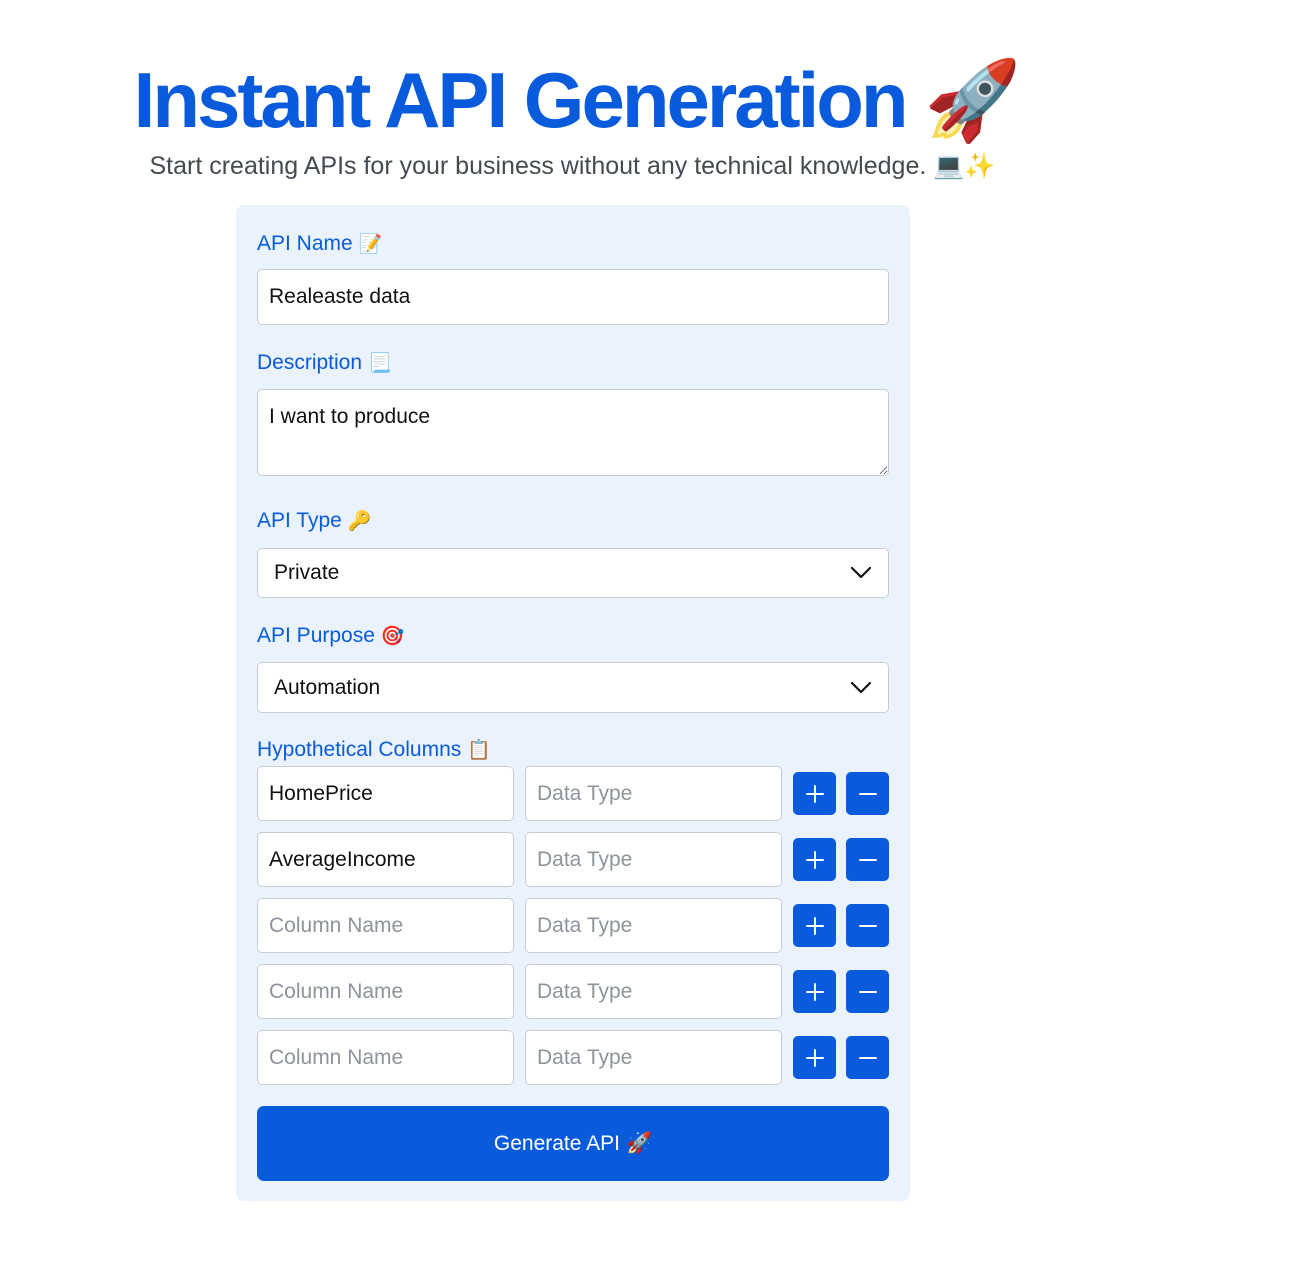 The image size is (1290, 1266). What do you see at coordinates (359, 749) in the screenshot?
I see `columns-label-text: Hypothetical Columns` at bounding box center [359, 749].